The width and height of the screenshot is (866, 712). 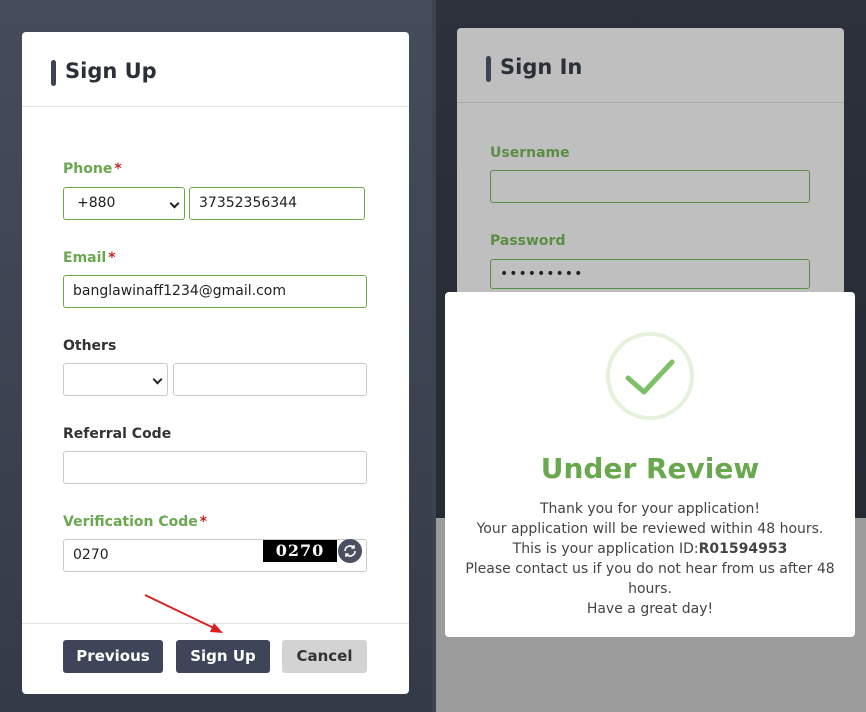 I want to click on country-code-value: +880, so click(x=96, y=203).